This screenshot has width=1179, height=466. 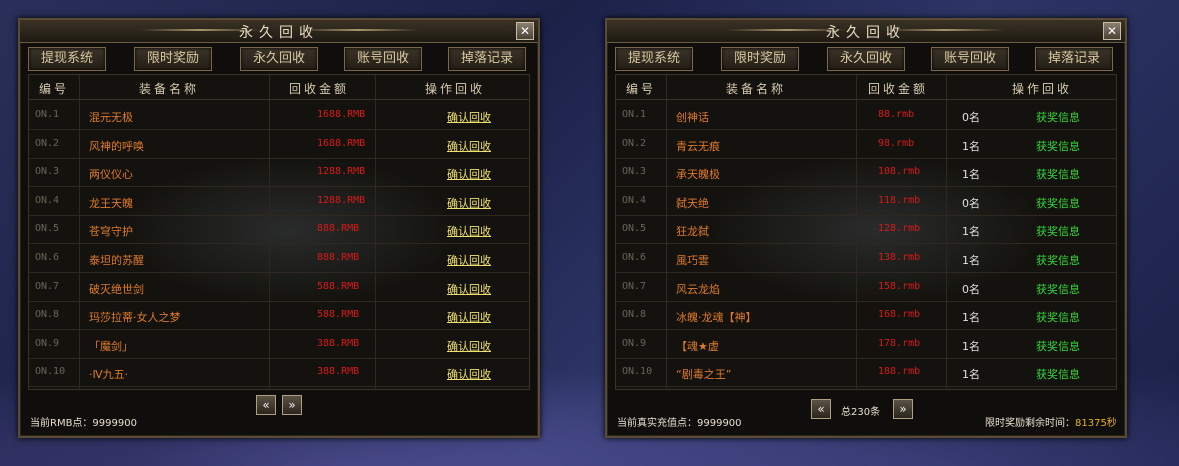 I want to click on countdown-label: 限时奖励剩余时间：, so click(x=1030, y=423).